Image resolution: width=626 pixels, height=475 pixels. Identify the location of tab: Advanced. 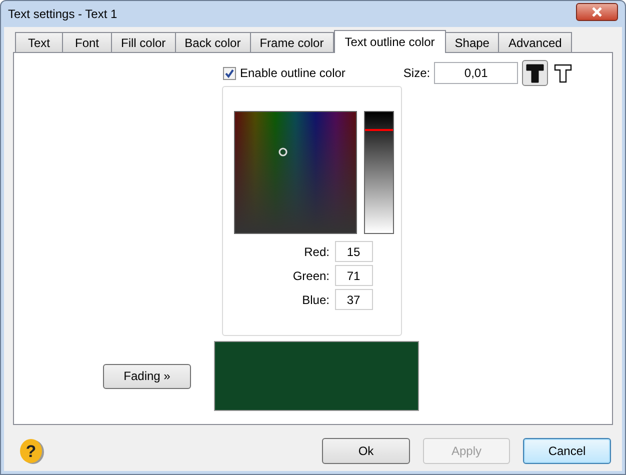
(535, 42).